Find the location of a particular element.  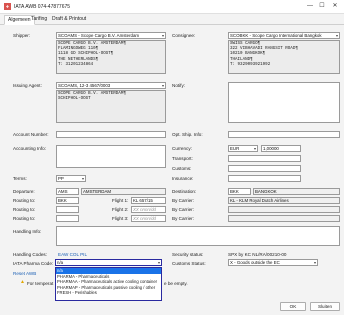

reset-awb-link: Reset AWB is located at coordinates (24, 273).